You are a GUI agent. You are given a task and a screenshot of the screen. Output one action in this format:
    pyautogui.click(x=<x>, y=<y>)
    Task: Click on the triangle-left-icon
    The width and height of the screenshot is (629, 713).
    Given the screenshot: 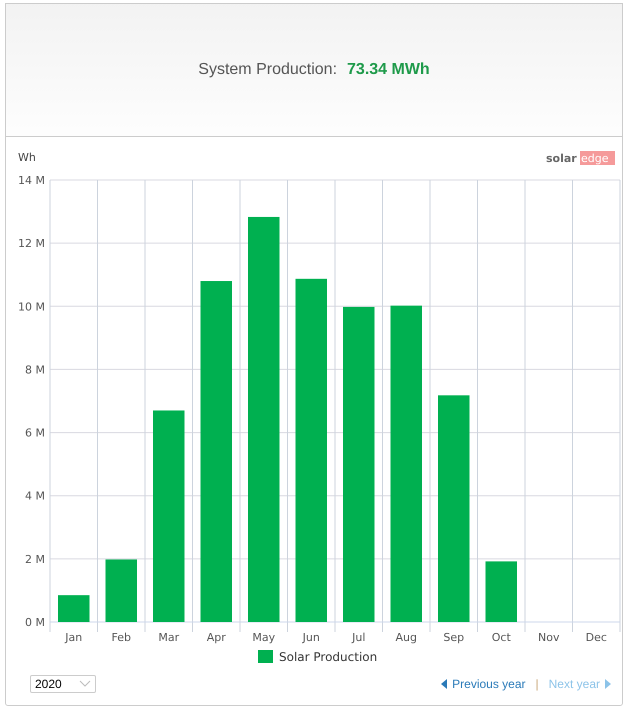 What is the action you would take?
    pyautogui.click(x=444, y=684)
    